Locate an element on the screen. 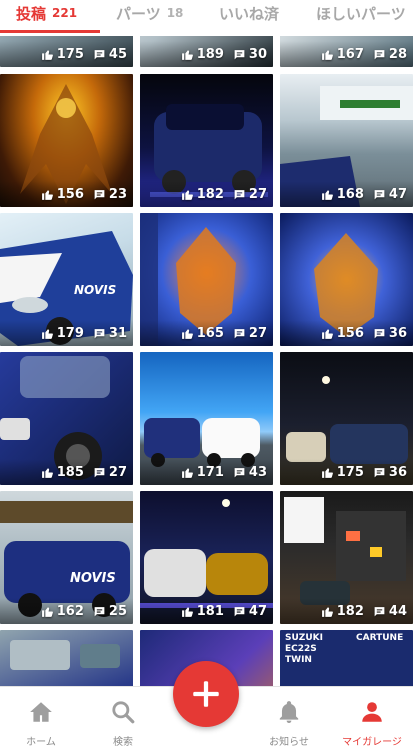 The image size is (413, 750). like-count: 179 is located at coordinates (70, 333).